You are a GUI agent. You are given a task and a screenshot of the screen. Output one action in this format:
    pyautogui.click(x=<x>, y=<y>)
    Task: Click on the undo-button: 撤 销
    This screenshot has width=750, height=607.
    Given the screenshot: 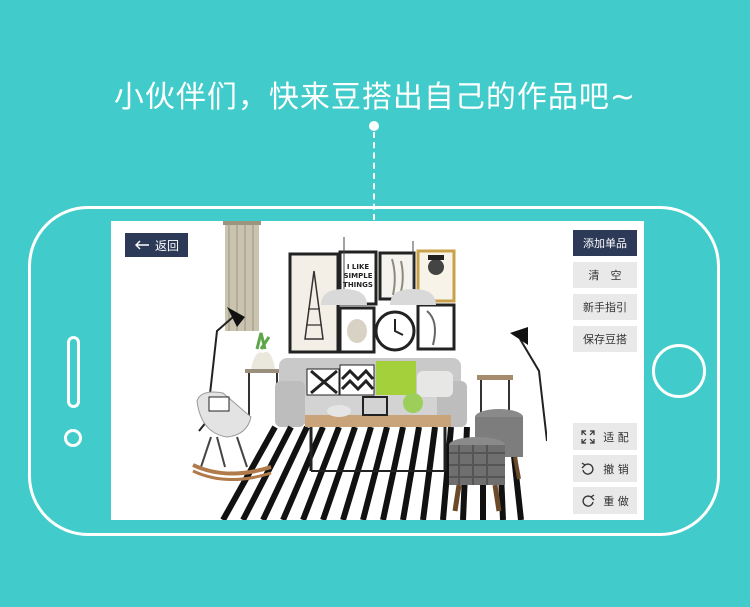 What is the action you would take?
    pyautogui.click(x=605, y=468)
    